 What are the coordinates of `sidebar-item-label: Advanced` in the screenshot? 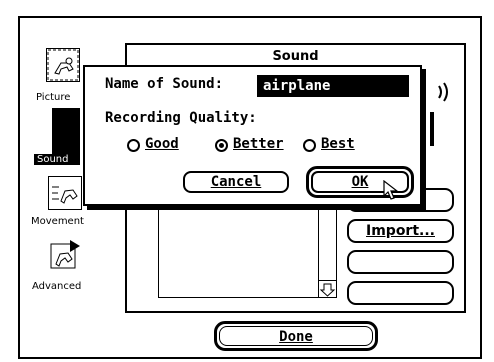 It's located at (57, 286).